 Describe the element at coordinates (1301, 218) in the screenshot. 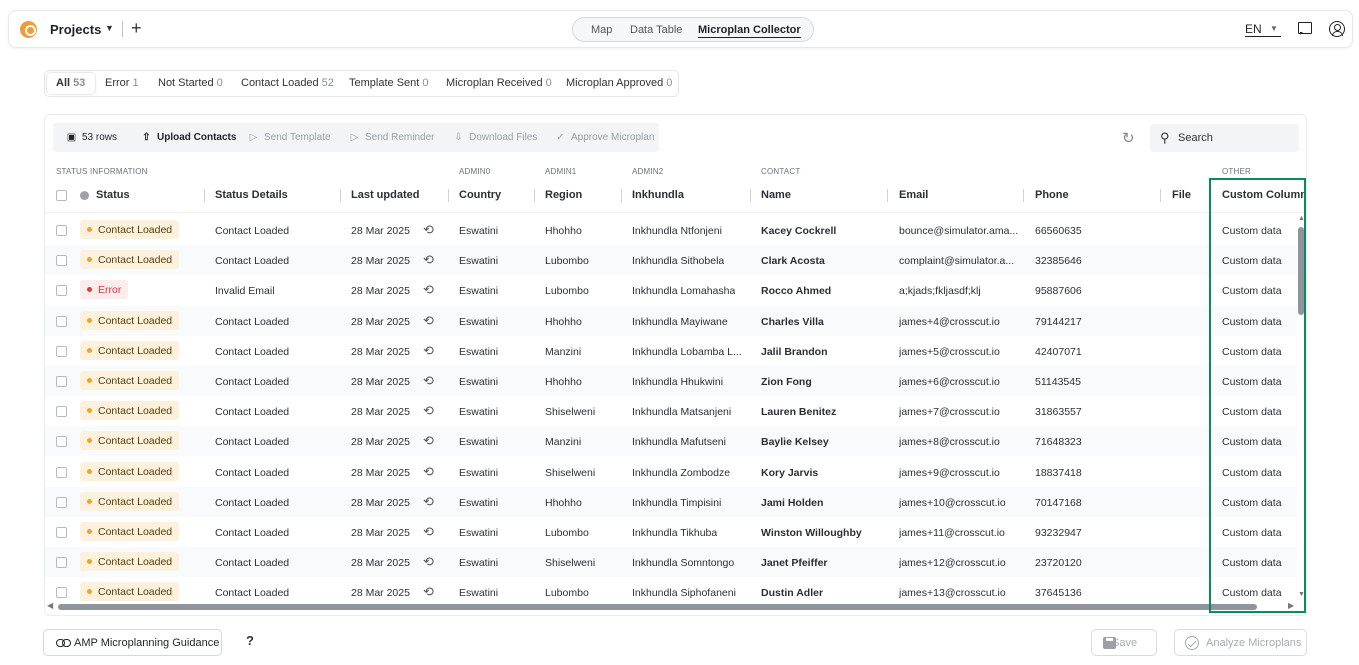

I see `scroll-up-arrow: ▲` at that location.